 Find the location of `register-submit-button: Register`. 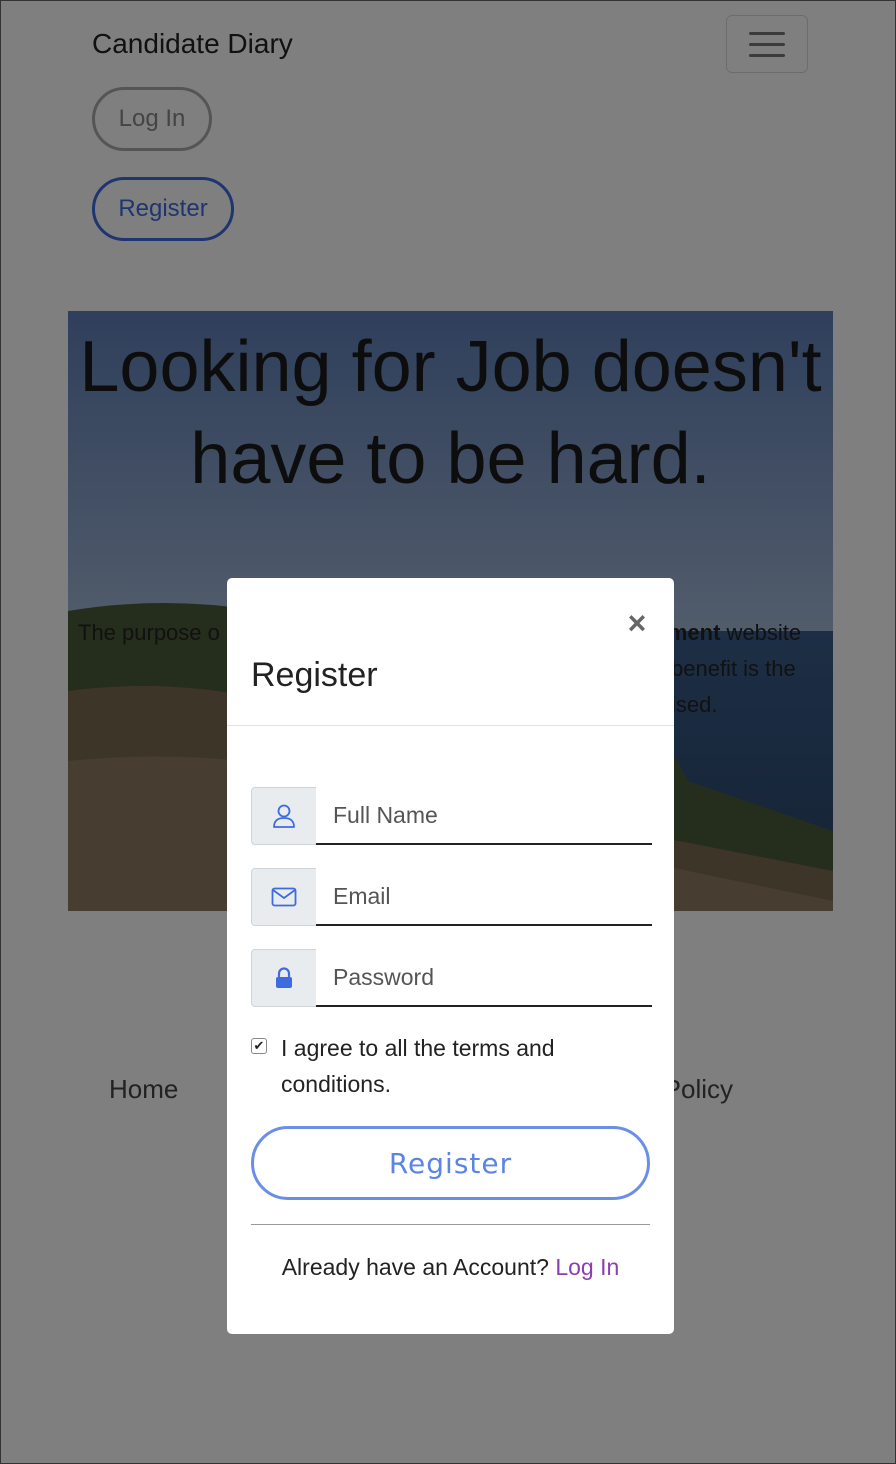

register-submit-button: Register is located at coordinates (450, 1163).